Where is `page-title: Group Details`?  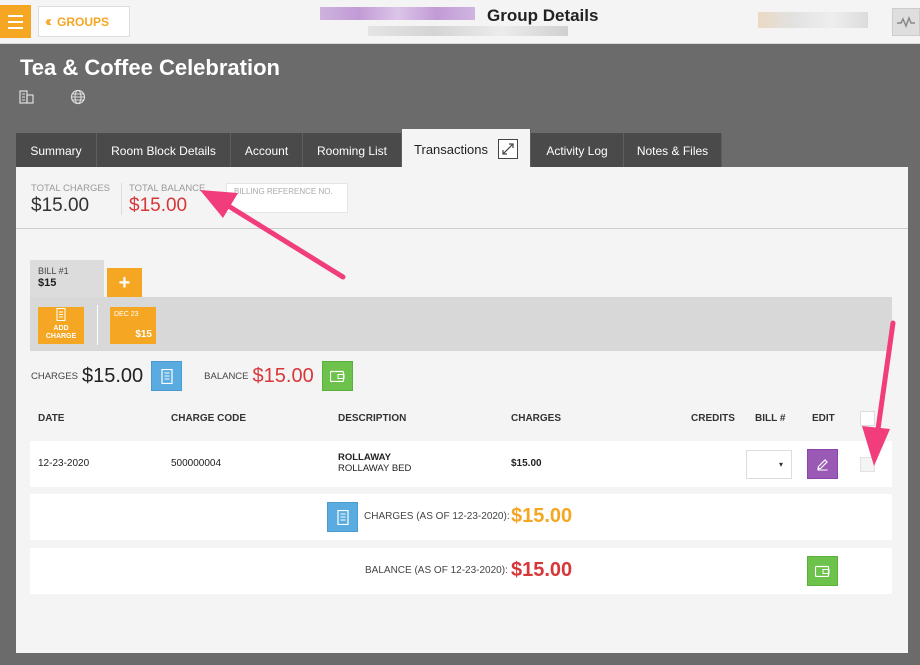 page-title: Group Details is located at coordinates (543, 15).